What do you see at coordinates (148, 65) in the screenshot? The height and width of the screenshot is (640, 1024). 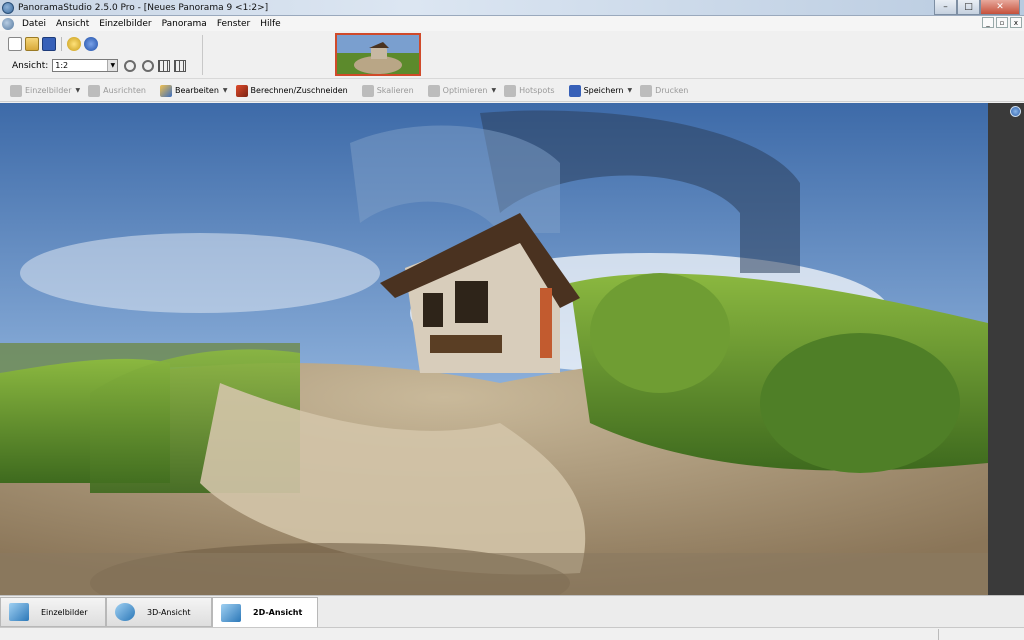 I see `zoom-out-icon` at bounding box center [148, 65].